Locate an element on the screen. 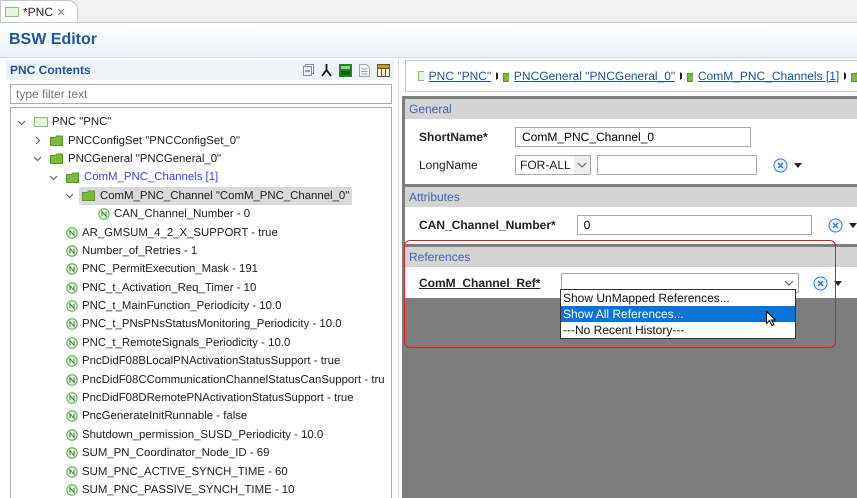 Image resolution: width=857 pixels, height=498 pixels. table-icon is located at coordinates (383, 70).